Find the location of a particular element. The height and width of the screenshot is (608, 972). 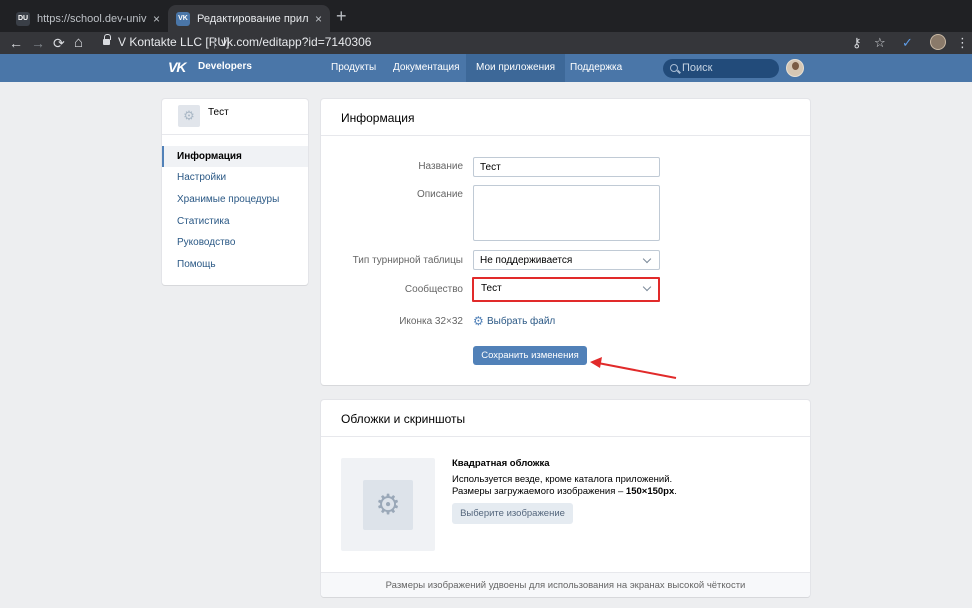

sidebar-item-settings: Настройки is located at coordinates (235, 177).